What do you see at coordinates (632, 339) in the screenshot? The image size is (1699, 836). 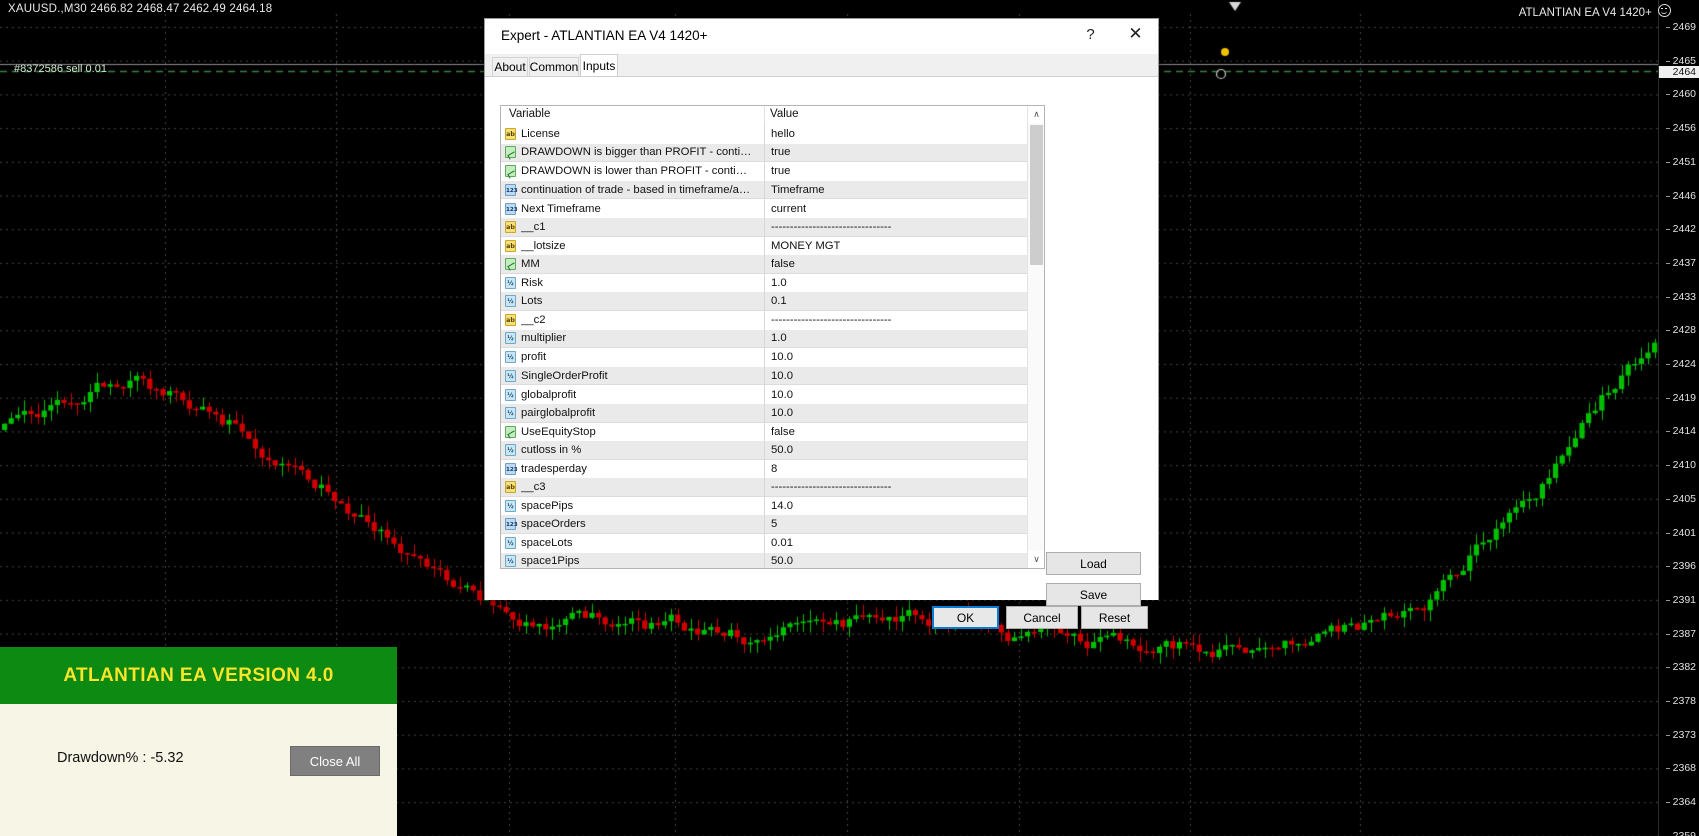 I see `row-variable-cell: ½ multiplier` at bounding box center [632, 339].